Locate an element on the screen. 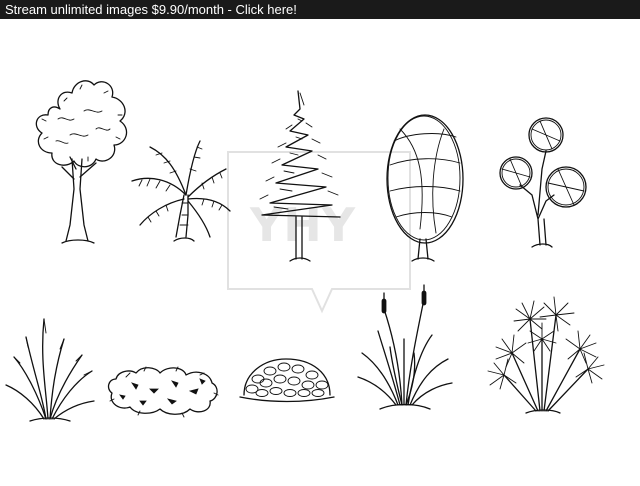 The height and width of the screenshot is (486, 640). cattail-grass is located at coordinates (405, 347).